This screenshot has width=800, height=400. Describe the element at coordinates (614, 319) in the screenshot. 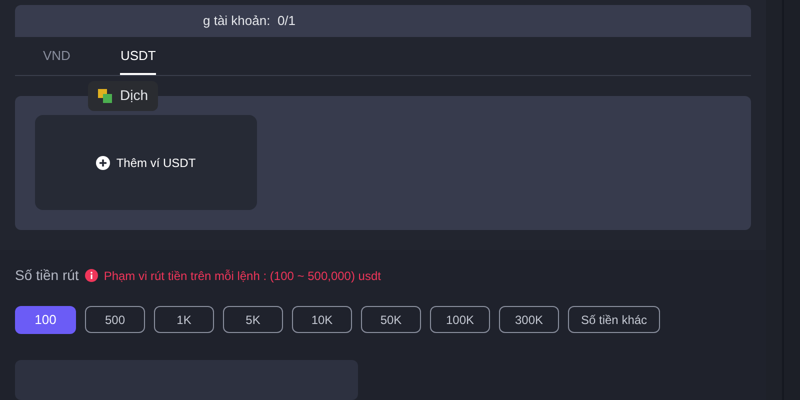

I see `amount-chip: Số tiền khác` at that location.